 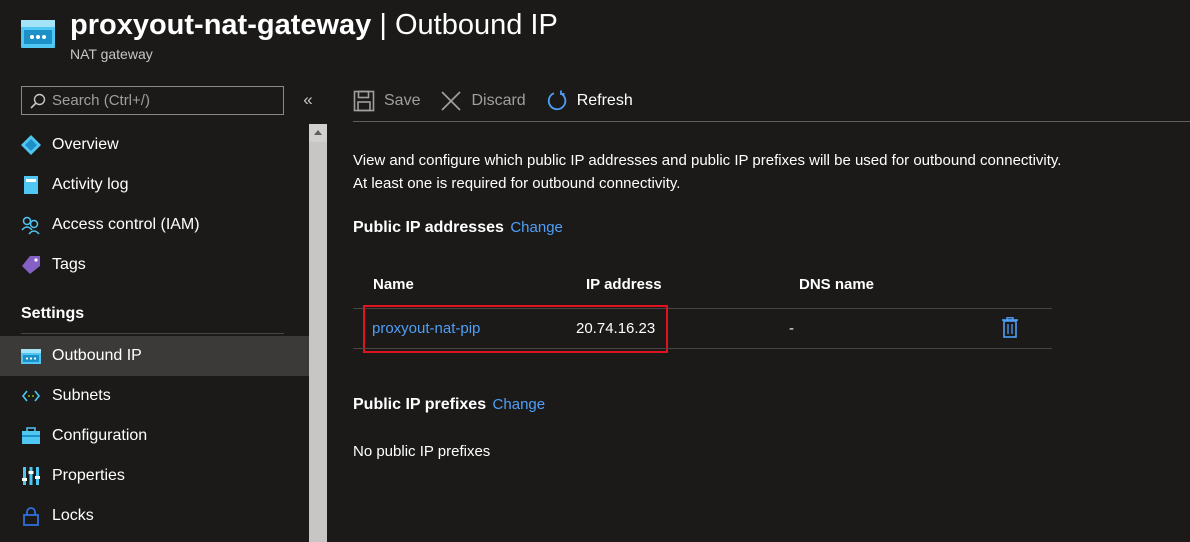 I want to click on column-header-ip-address: IP address, so click(x=624, y=284).